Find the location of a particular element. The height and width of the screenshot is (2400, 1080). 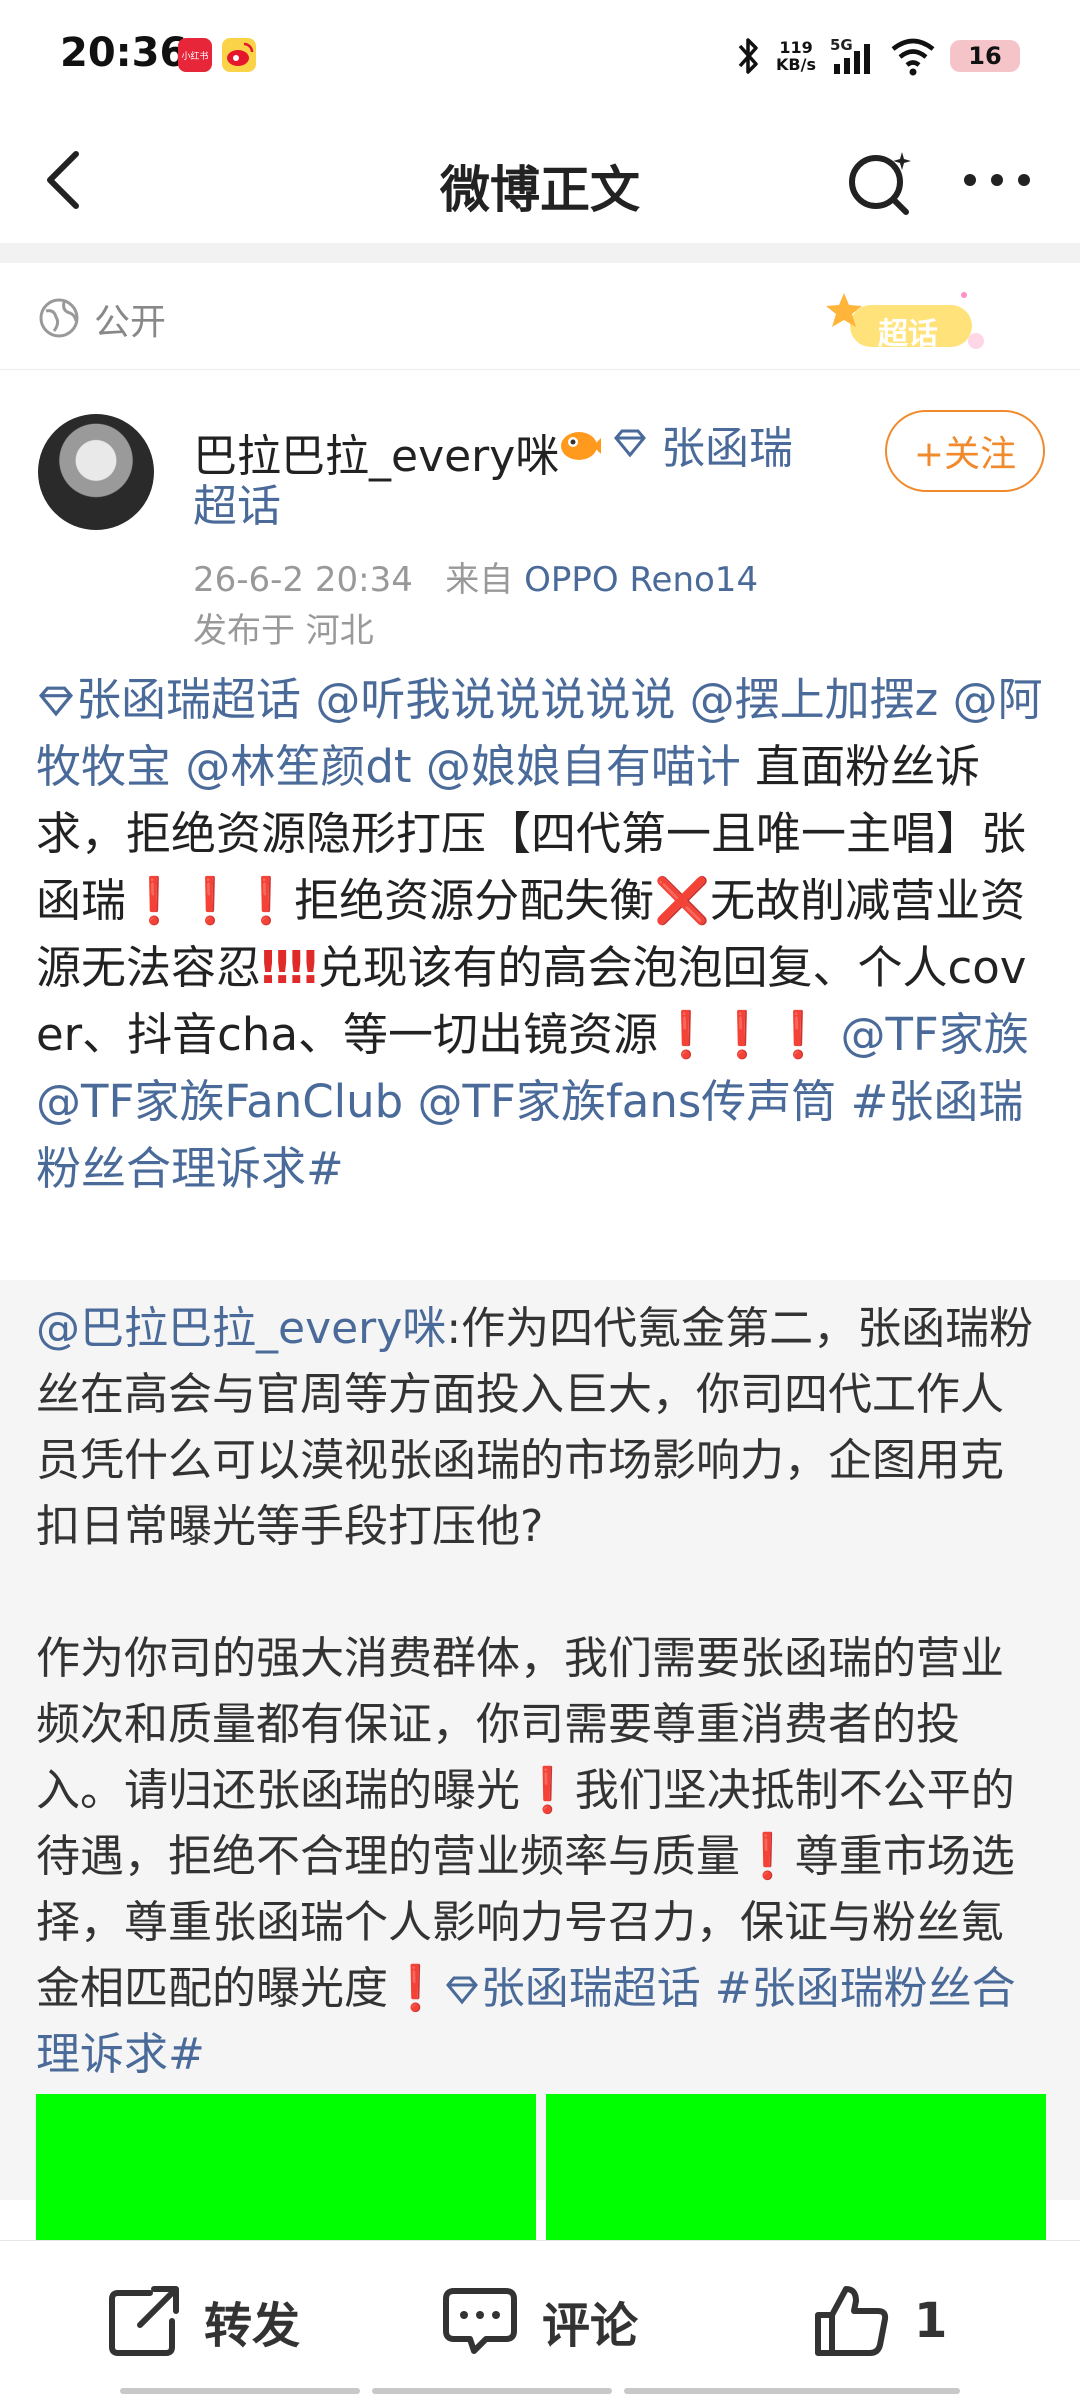

post-time: 26-6-2 20:34 is located at coordinates (303, 580).